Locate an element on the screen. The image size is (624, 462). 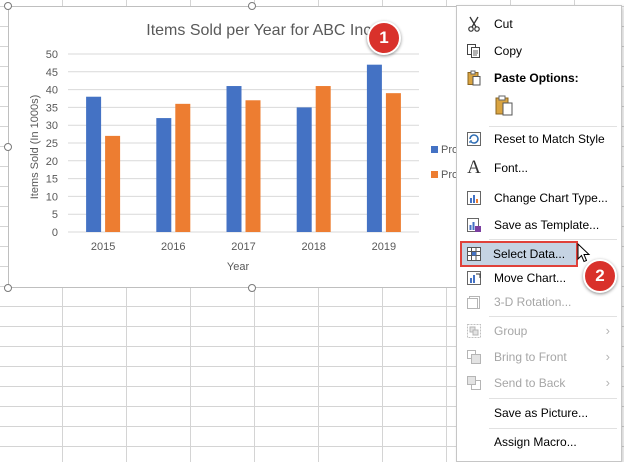
y-tick-label: 30 is located at coordinates (52, 126).